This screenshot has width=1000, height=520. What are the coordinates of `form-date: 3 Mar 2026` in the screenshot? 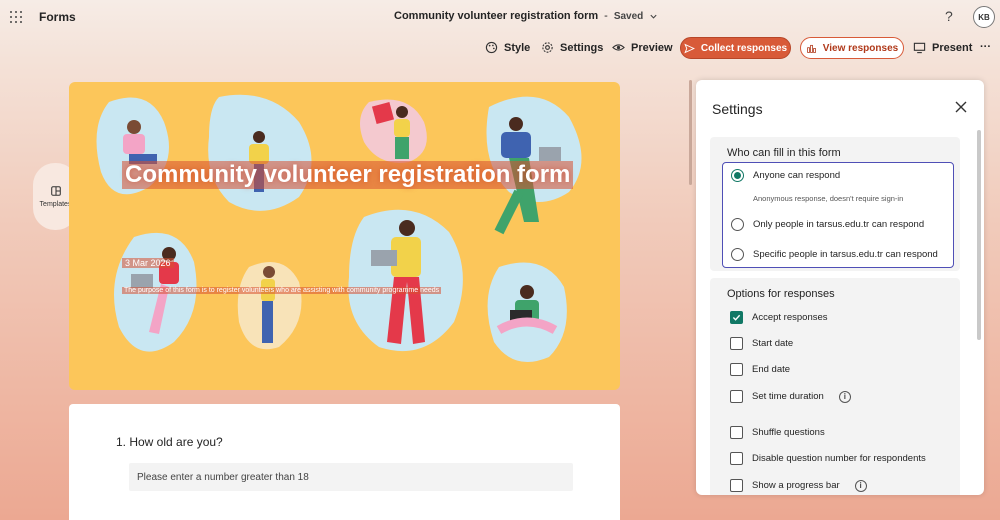 It's located at (148, 263).